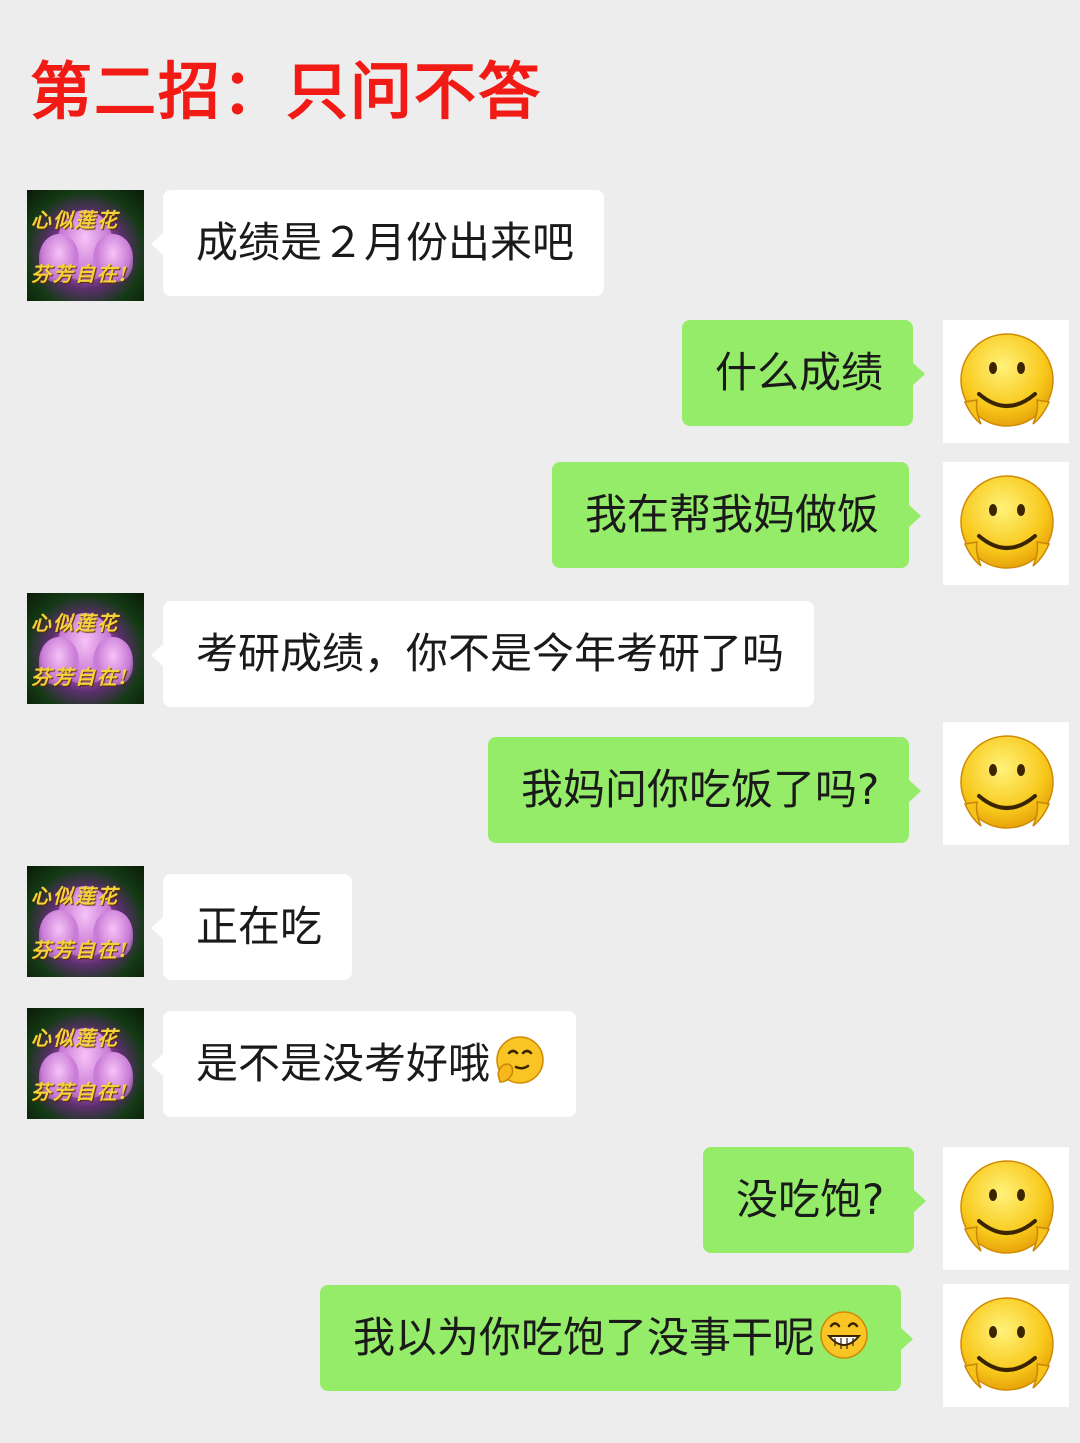 The width and height of the screenshot is (1080, 1443). I want to click on received-message-bubble: 成绩是２月份出来吧, so click(377, 243).